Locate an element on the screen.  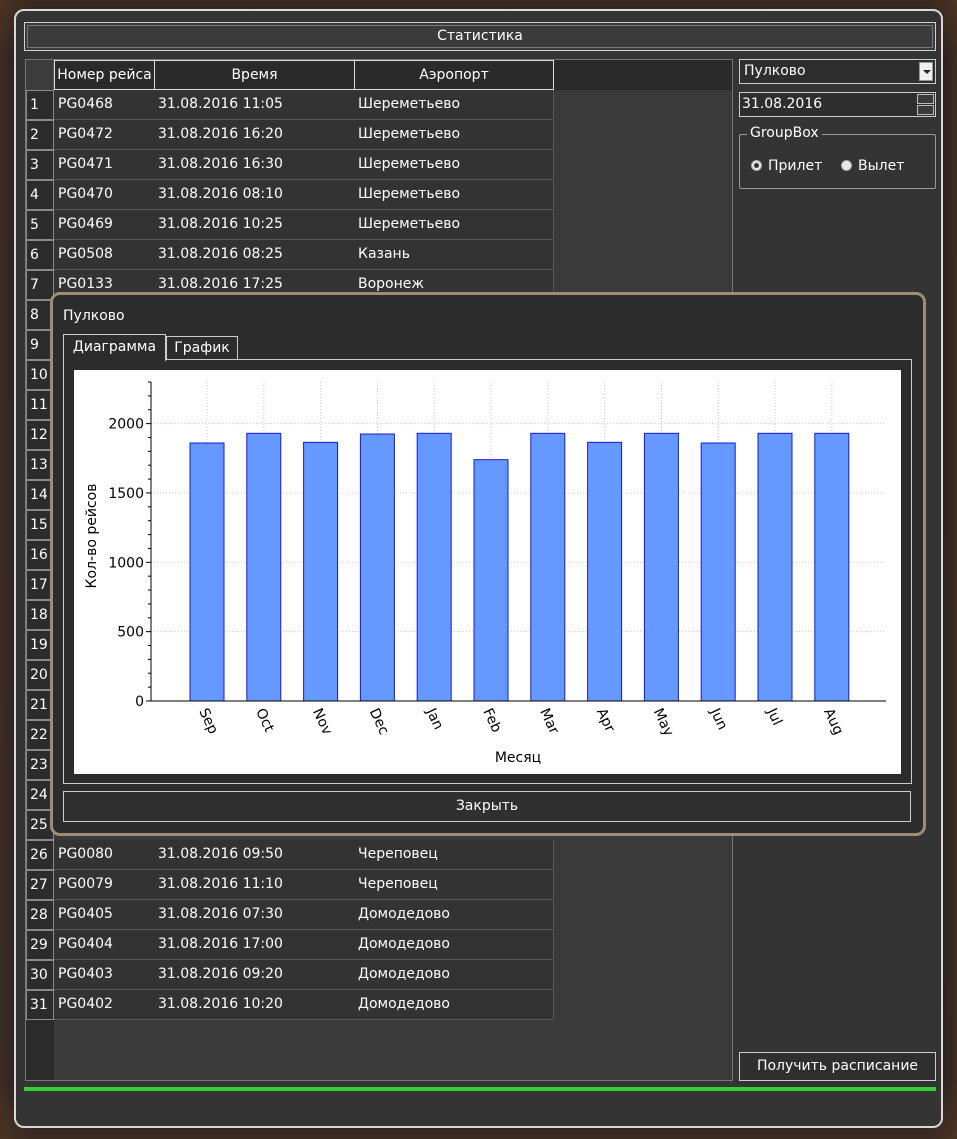
close-button: Закрыть is located at coordinates (487, 806).